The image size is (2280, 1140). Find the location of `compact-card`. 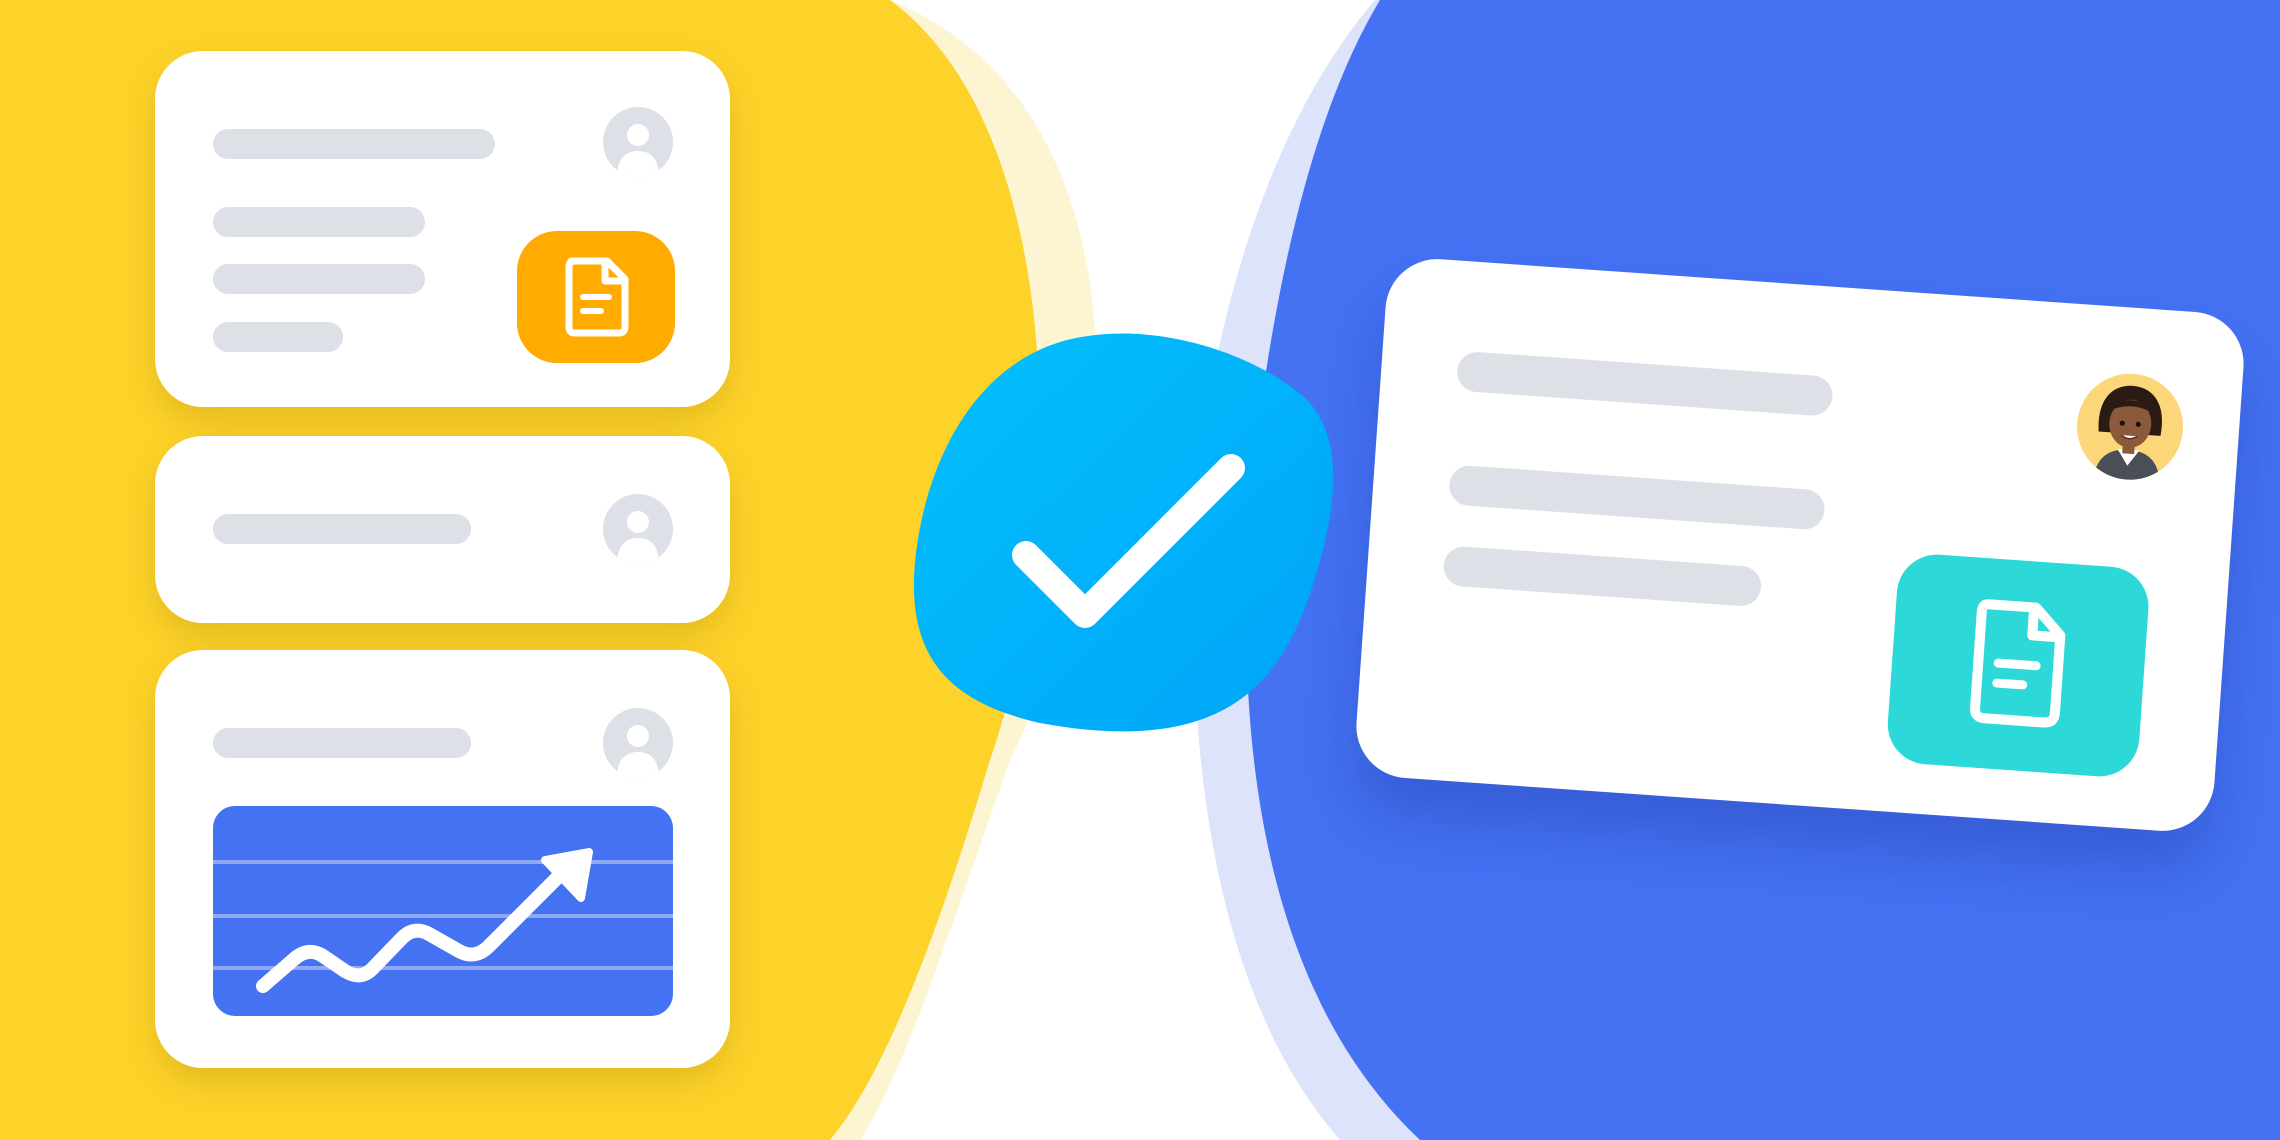

compact-card is located at coordinates (442, 529).